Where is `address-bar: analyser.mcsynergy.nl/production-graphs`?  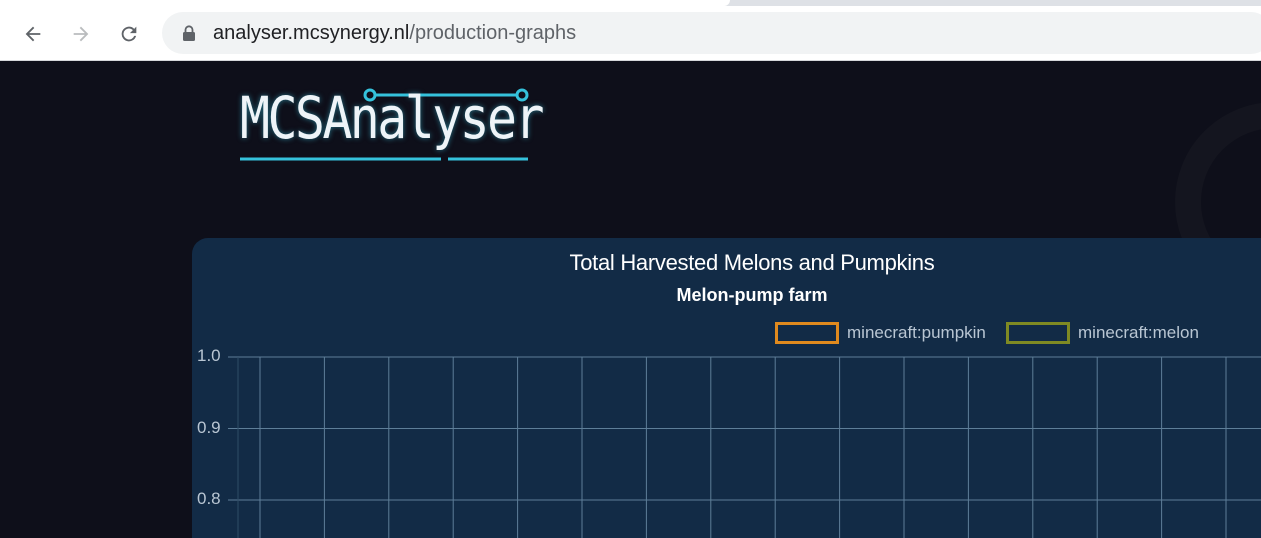 address-bar: analyser.mcsynergy.nl/production-graphs is located at coordinates (711, 33).